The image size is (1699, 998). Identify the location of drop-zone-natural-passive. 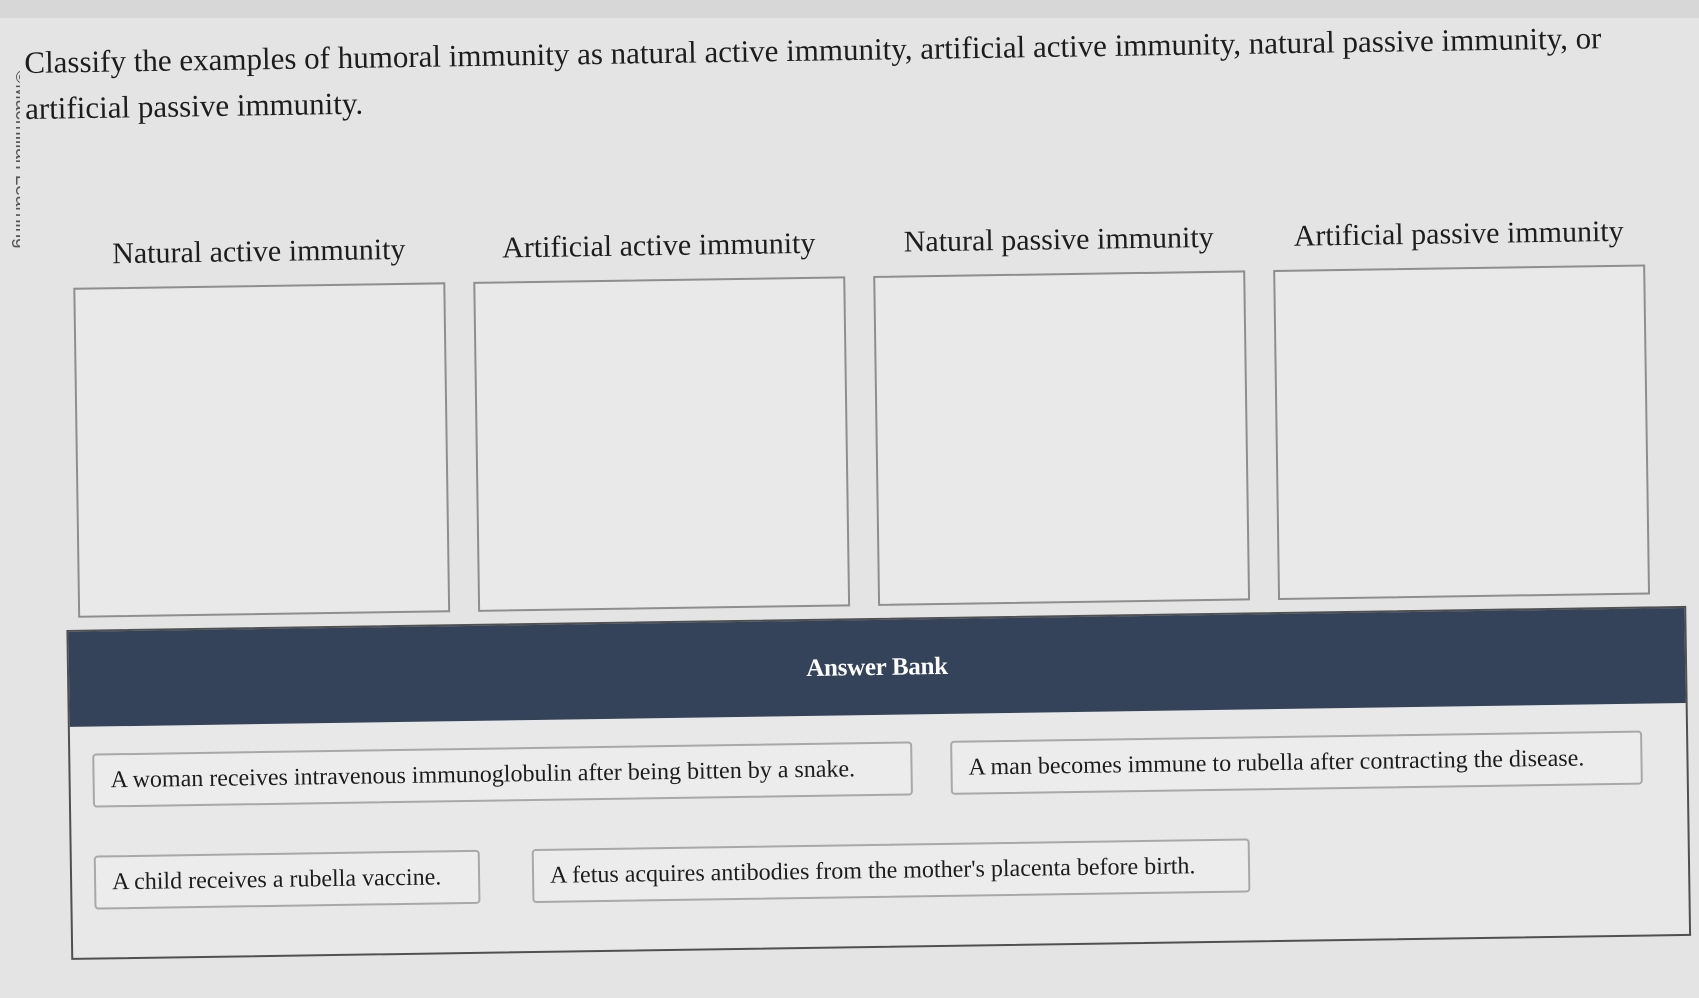
(1062, 438).